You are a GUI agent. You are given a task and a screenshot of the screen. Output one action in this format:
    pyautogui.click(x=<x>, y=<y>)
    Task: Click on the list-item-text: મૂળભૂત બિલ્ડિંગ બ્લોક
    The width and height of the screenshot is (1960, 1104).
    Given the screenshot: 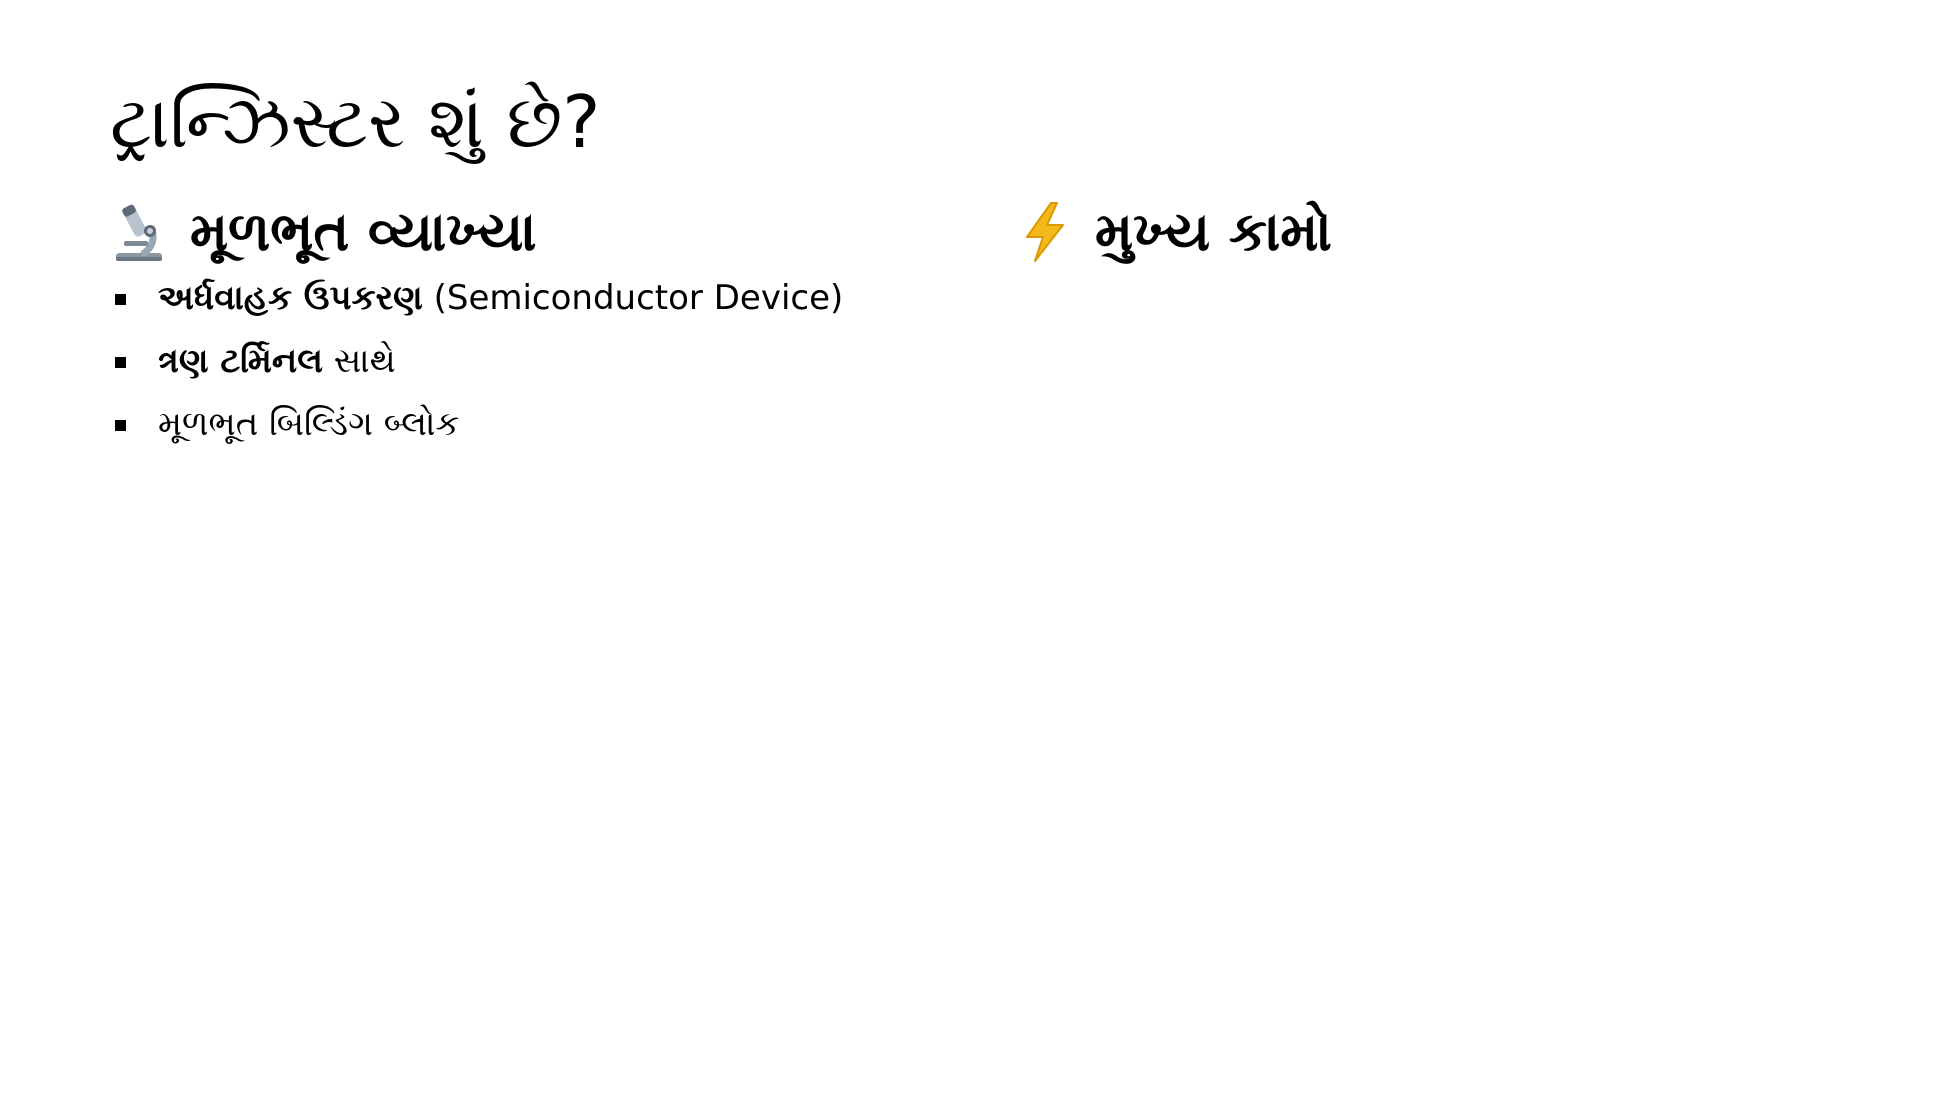 What is the action you would take?
    pyautogui.click(x=309, y=424)
    